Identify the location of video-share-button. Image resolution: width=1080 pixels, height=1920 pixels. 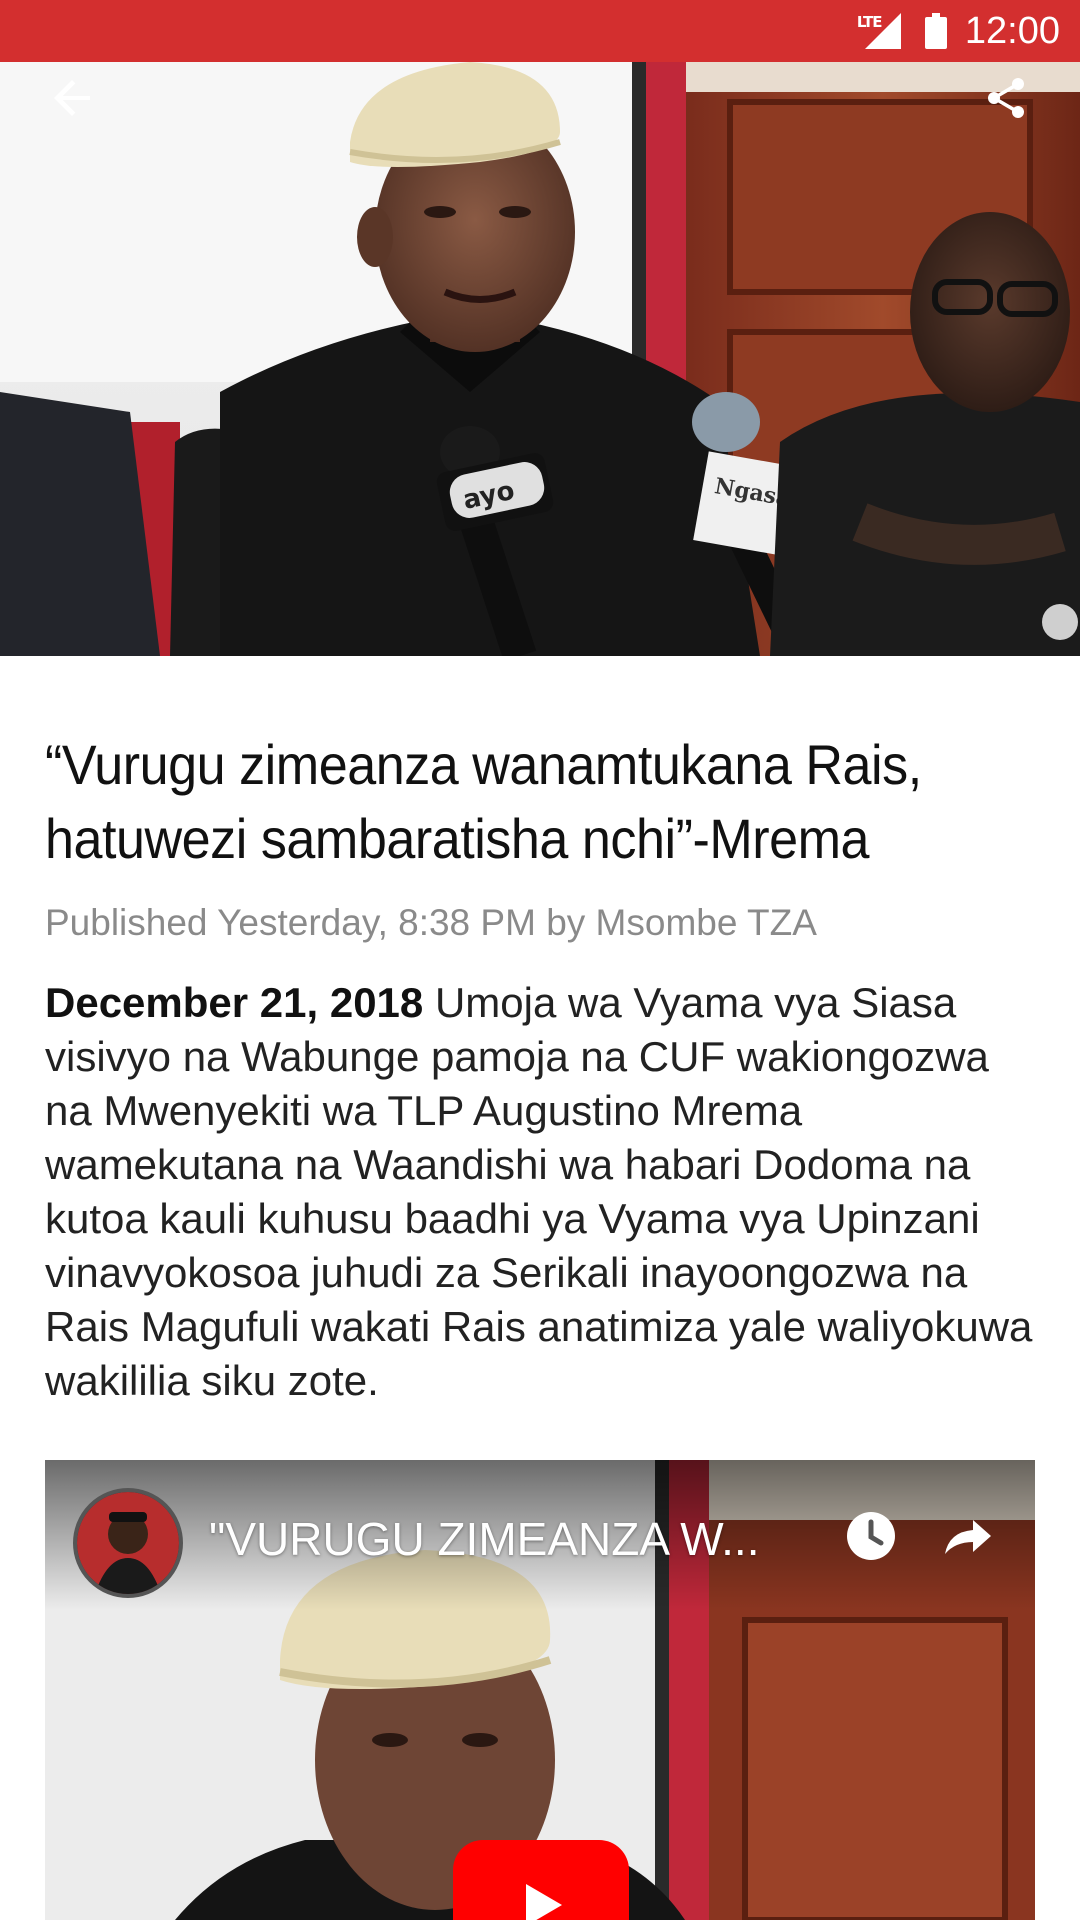
(967, 1536).